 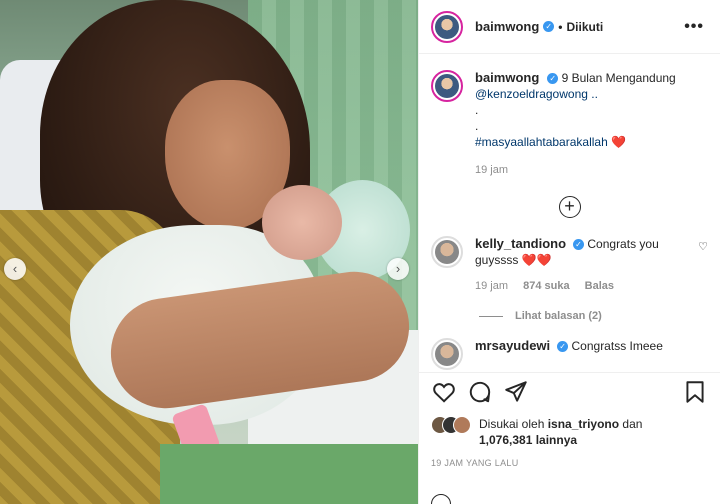 What do you see at coordinates (617, 346) in the screenshot?
I see `comment-text: Congratss Imeee` at bounding box center [617, 346].